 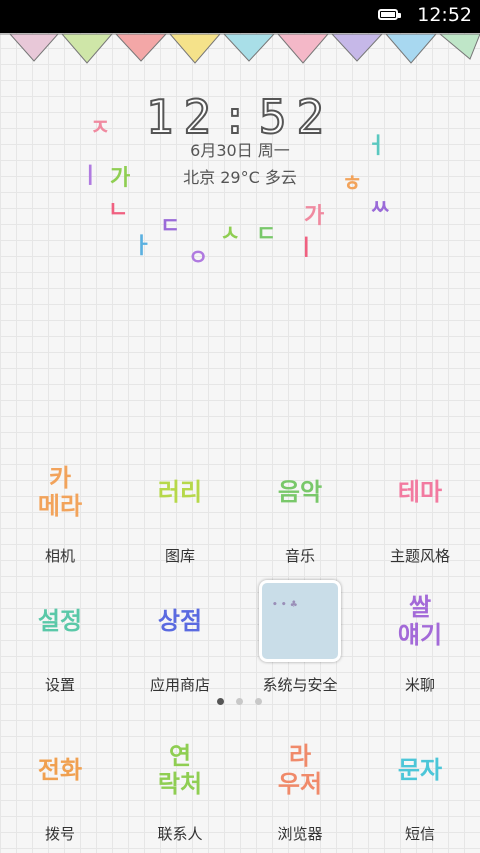 I want to click on decoration-glyph: ㅎ, so click(x=352, y=184).